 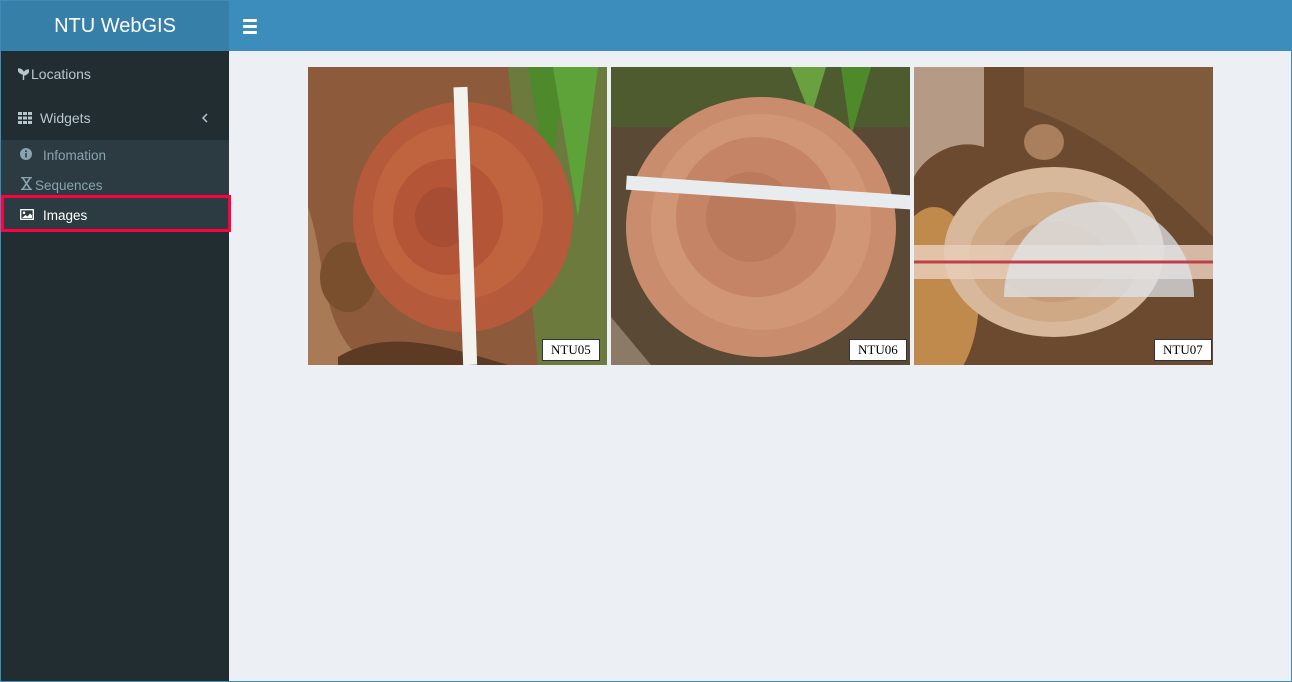 What do you see at coordinates (878, 350) in the screenshot?
I see `photo-caption: NTU06` at bounding box center [878, 350].